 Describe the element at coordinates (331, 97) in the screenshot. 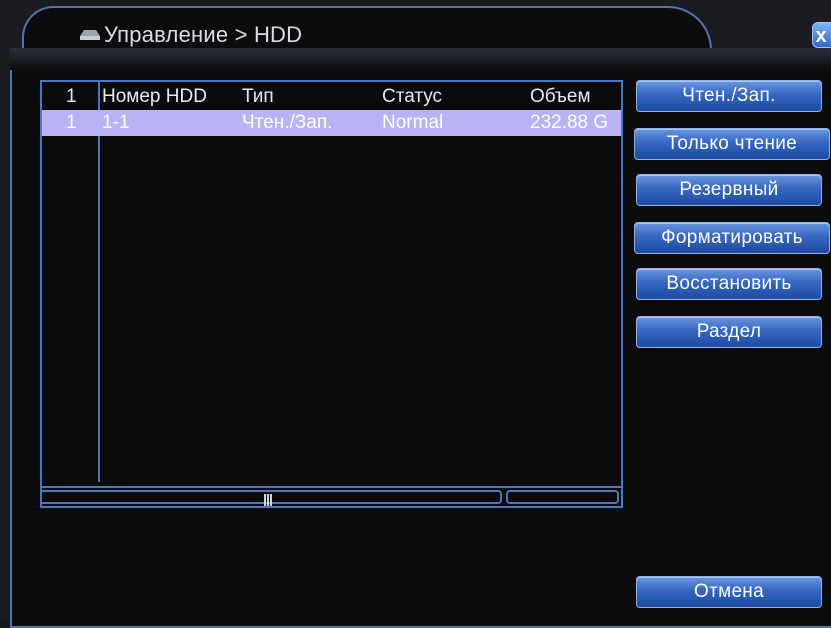

I see `table-header: 1 Номер HDD Тип Статус Объем` at that location.